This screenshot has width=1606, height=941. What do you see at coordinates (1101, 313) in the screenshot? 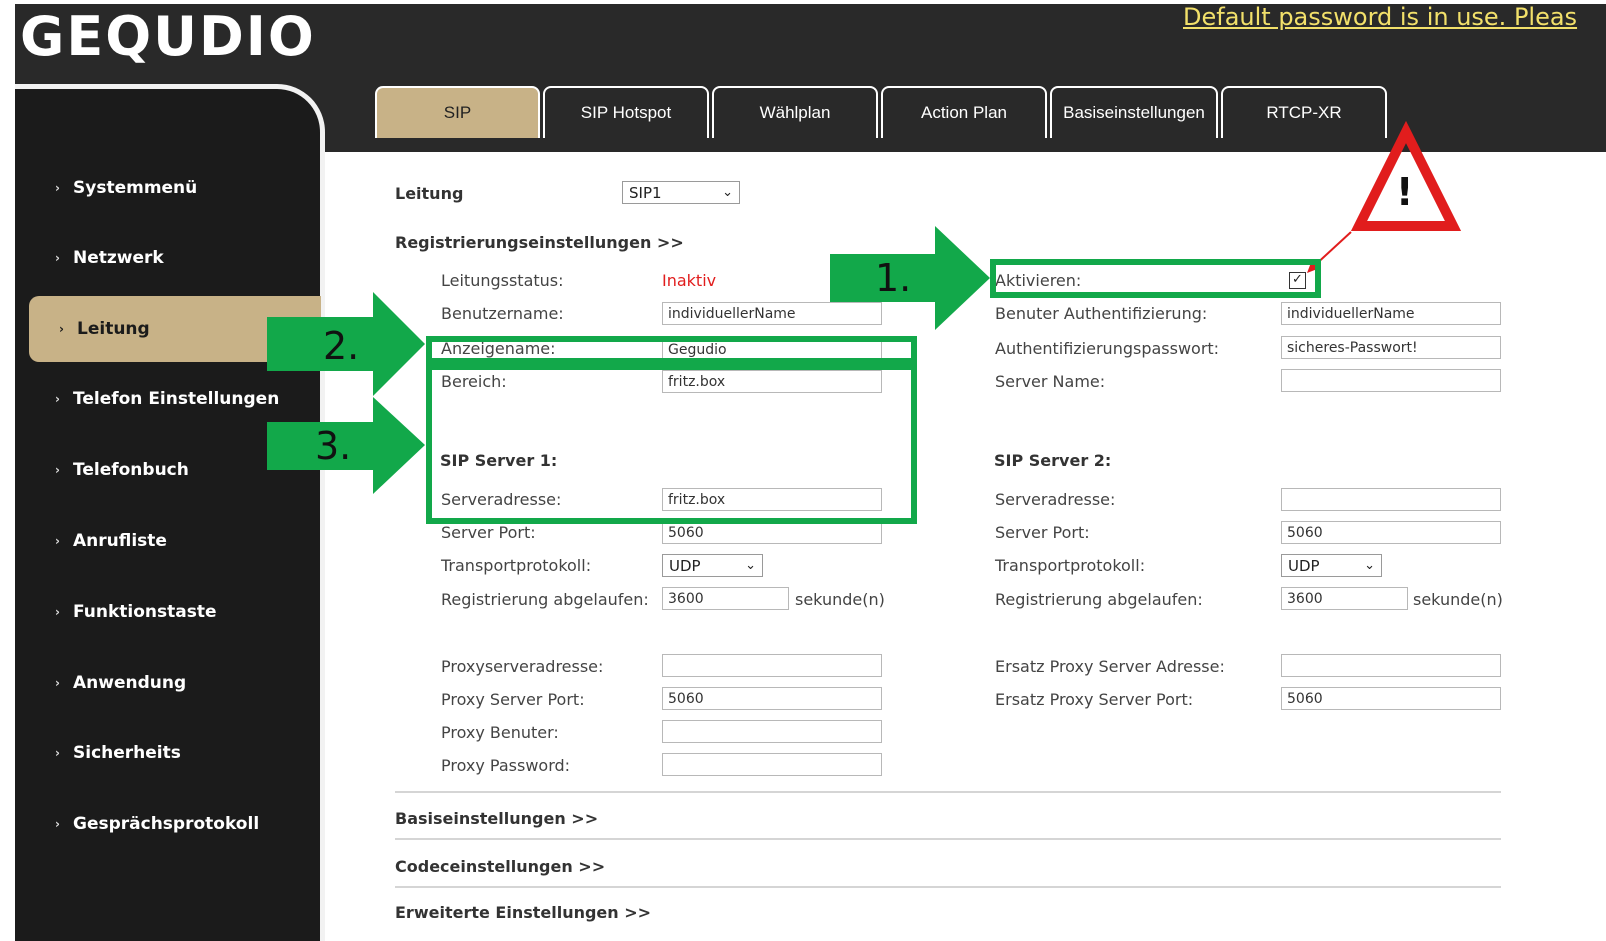
I see `auth-user-label: Benuter Authentifizierung:` at bounding box center [1101, 313].